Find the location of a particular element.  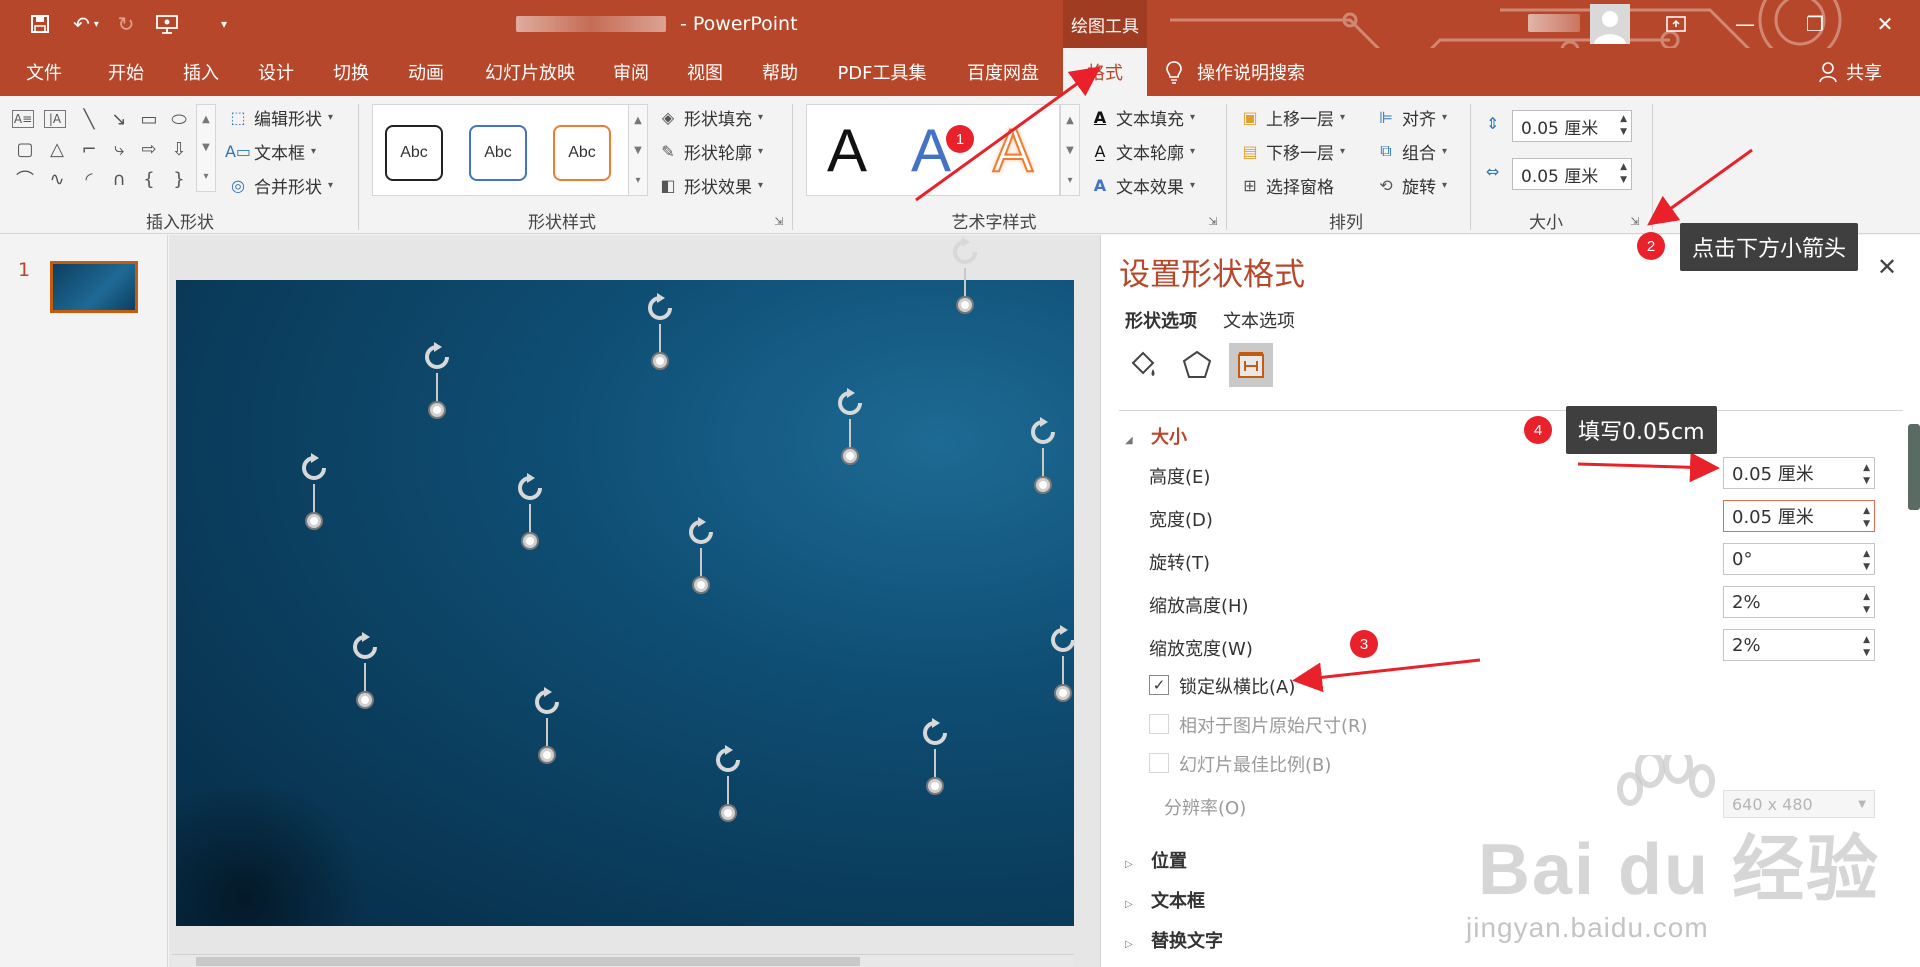

tab-design: 设计 is located at coordinates (276, 72).